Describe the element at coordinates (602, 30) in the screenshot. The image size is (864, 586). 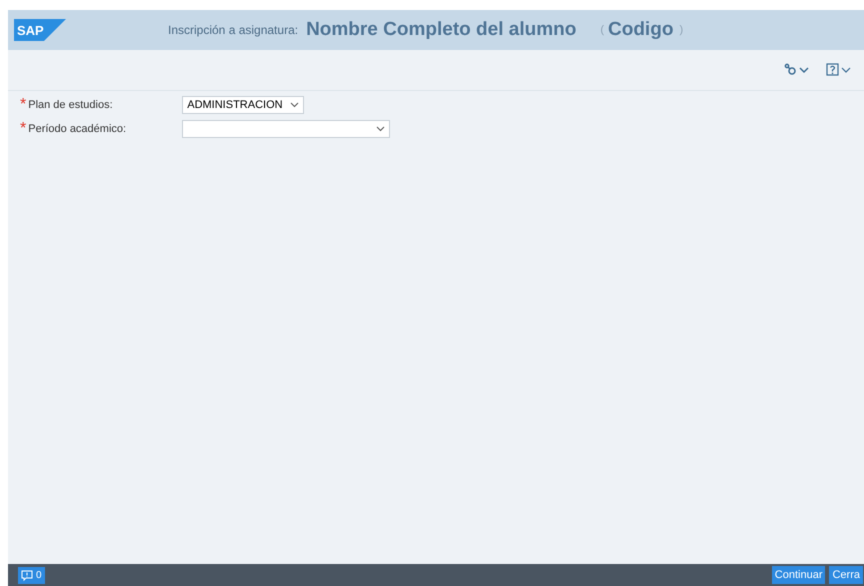
I see `open-parenthesis: (` at that location.